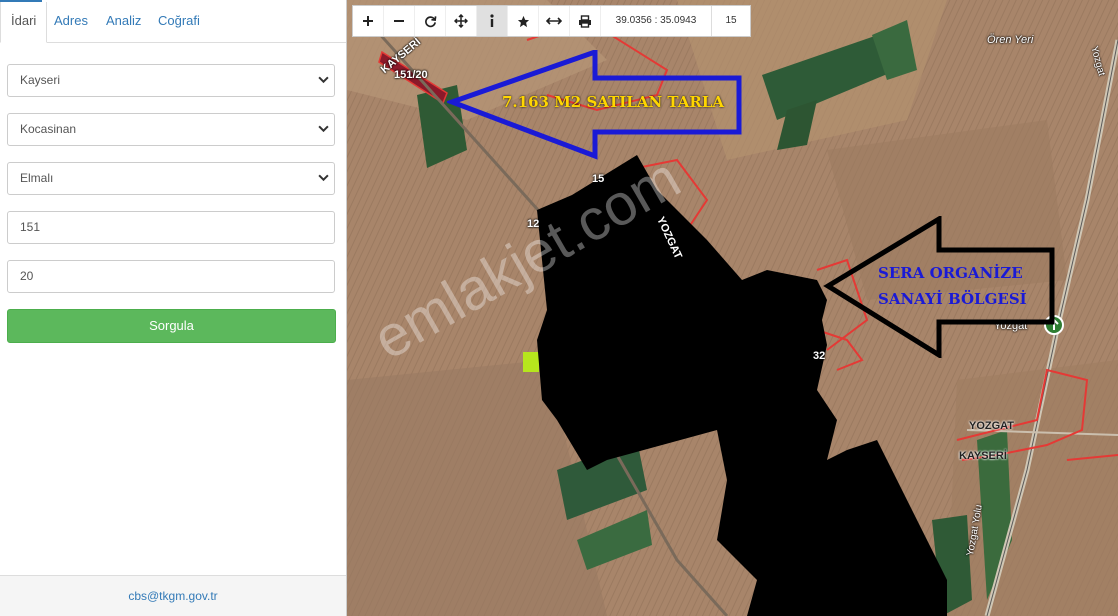  I want to click on tab-cografi: Coğrafi, so click(179, 21).